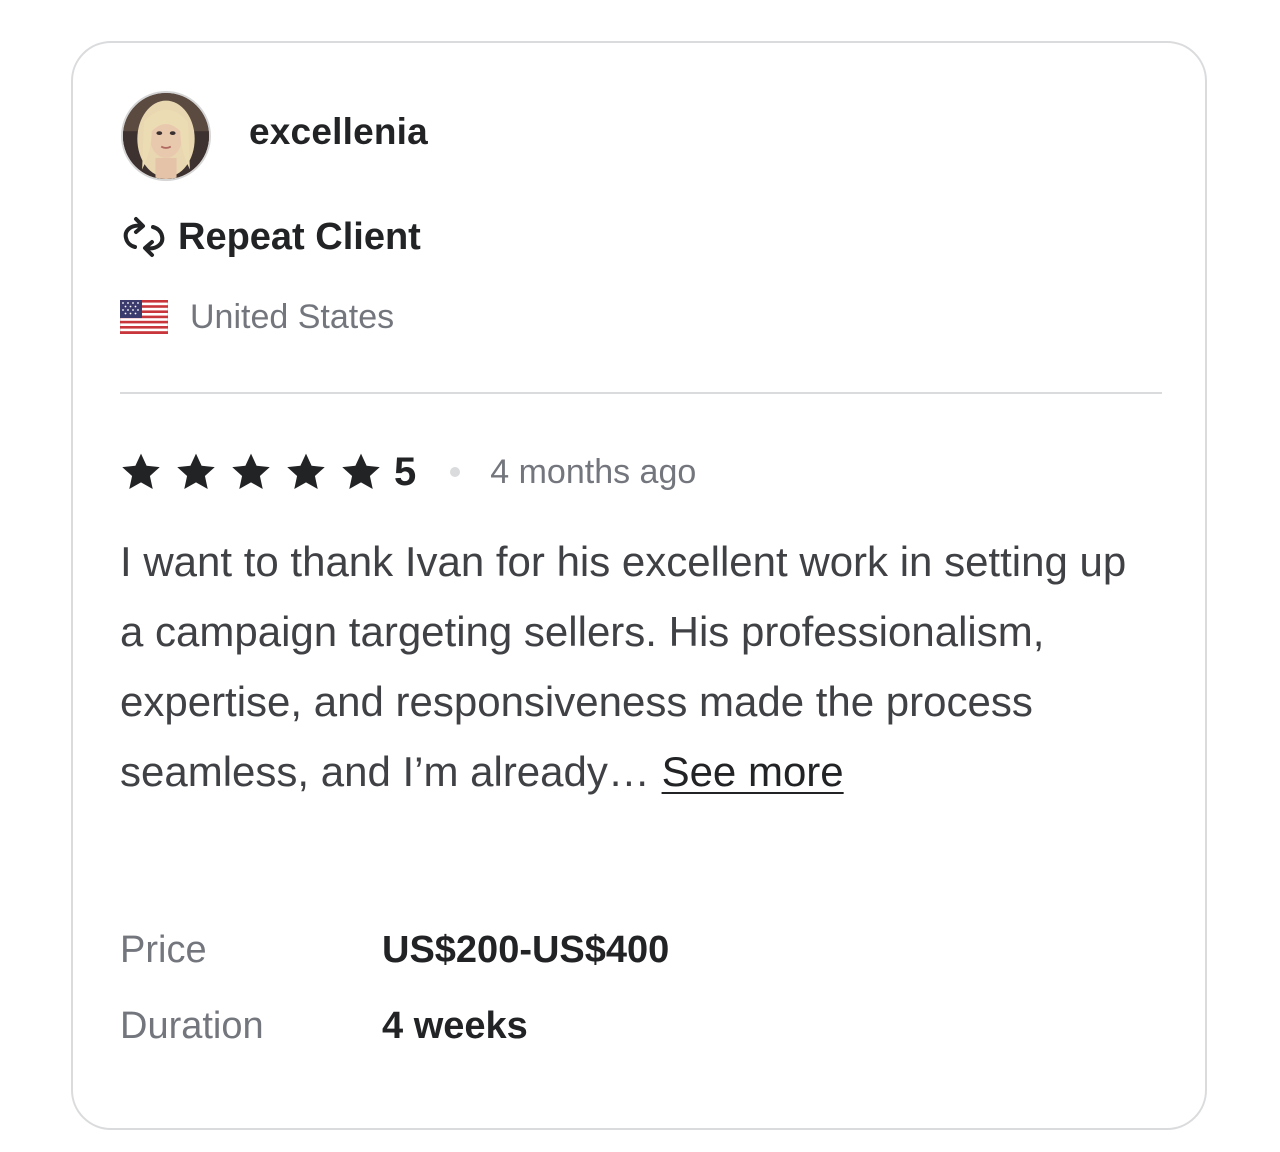 This screenshot has width=1280, height=1152. Describe the element at coordinates (163, 949) in the screenshot. I see `price-label: Price` at that location.